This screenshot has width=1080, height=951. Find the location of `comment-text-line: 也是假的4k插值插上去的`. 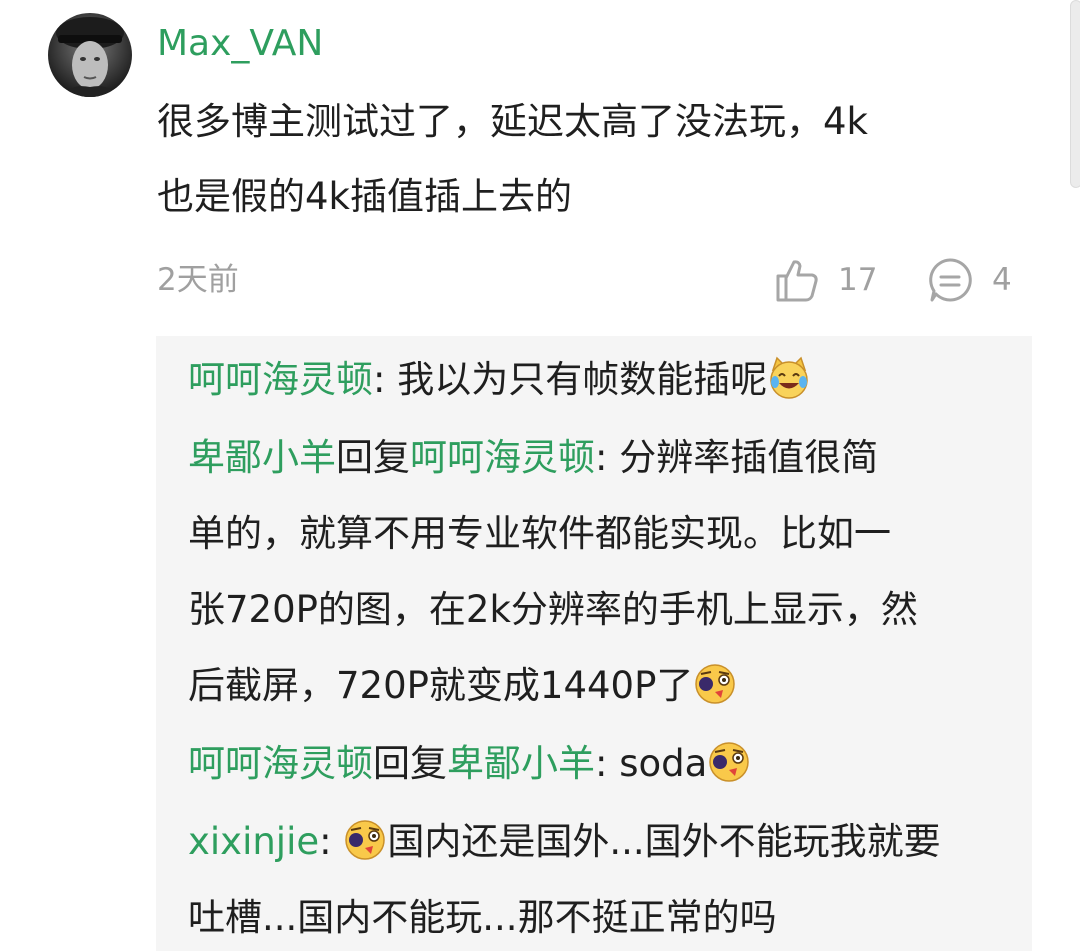

comment-text-line: 也是假的4k插值插上去的 is located at coordinates (364, 196).